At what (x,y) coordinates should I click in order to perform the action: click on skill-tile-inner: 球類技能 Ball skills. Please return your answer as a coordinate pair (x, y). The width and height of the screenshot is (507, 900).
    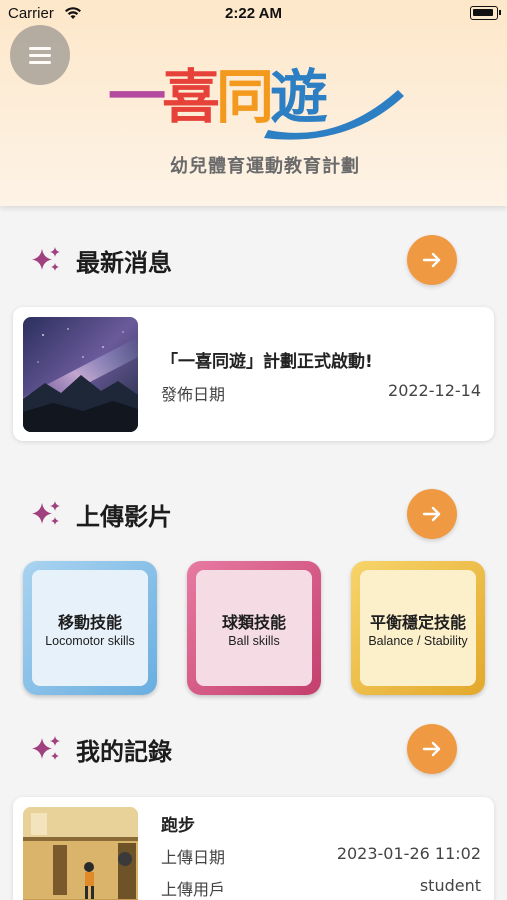
    Looking at the image, I should click on (254, 628).